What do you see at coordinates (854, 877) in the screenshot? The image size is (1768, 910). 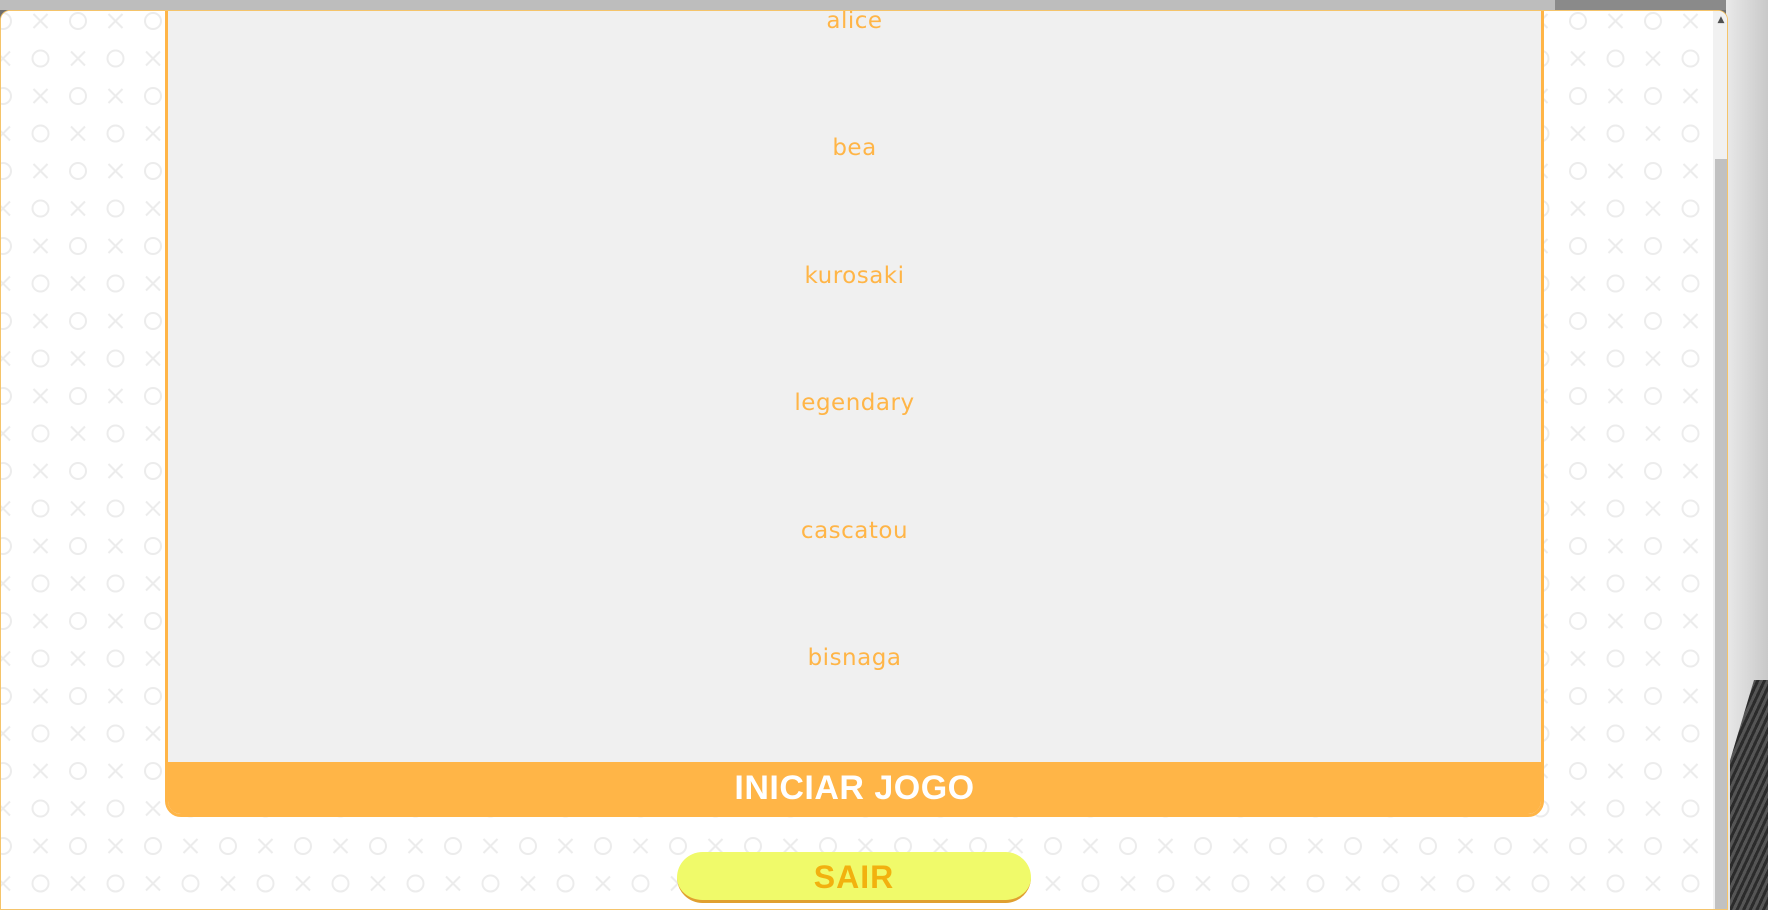 I see `exit-button: SAIR` at bounding box center [854, 877].